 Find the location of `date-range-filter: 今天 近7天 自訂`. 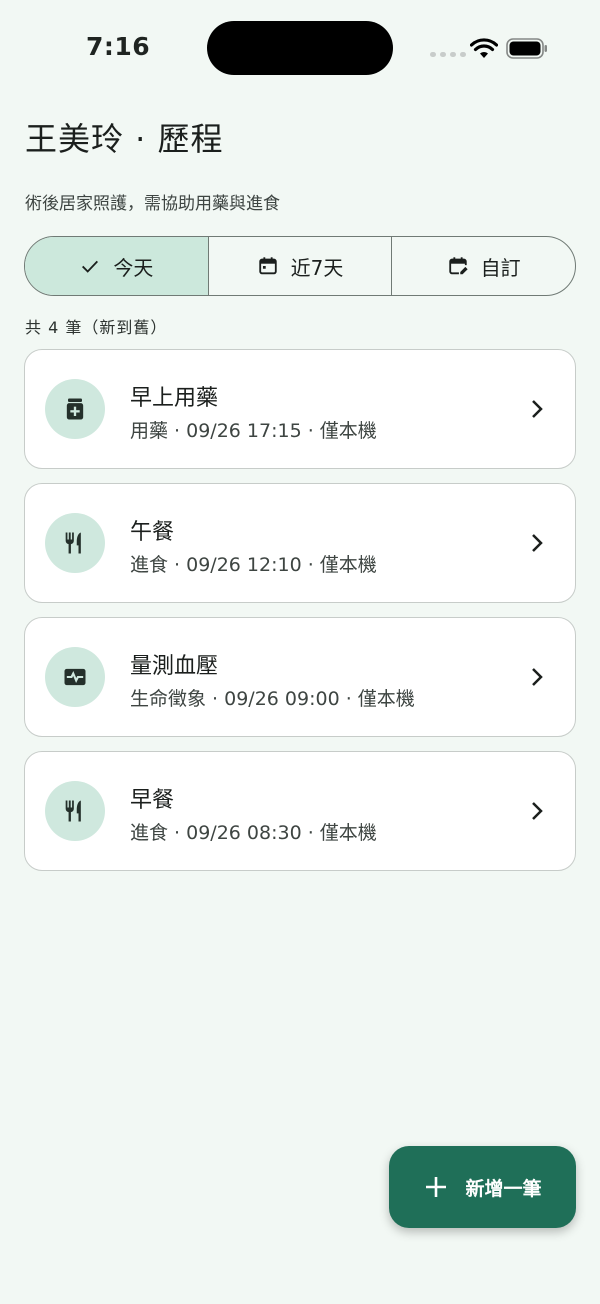

date-range-filter: 今天 近7天 自訂 is located at coordinates (300, 266).